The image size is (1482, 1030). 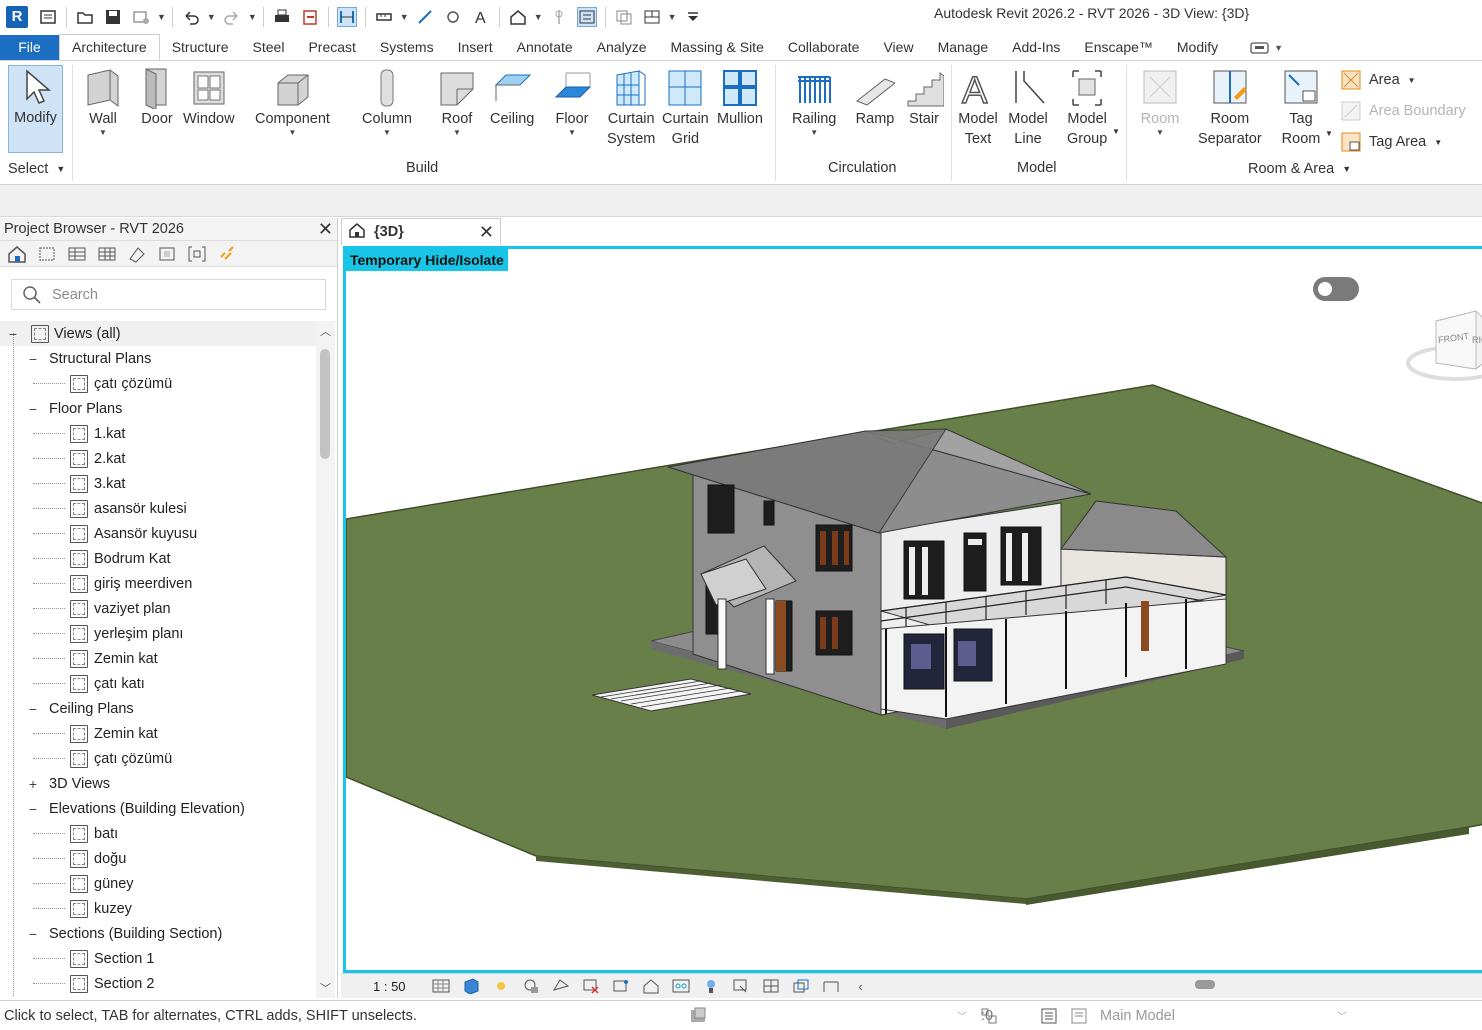 I want to click on view-toggle-switch, so click(x=1336, y=289).